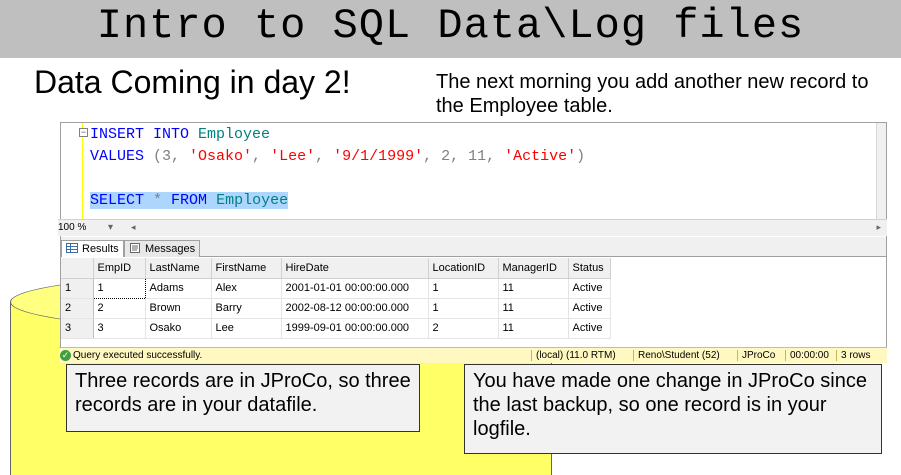  Describe the element at coordinates (246, 308) in the screenshot. I see `grid-cell: Barry` at that location.